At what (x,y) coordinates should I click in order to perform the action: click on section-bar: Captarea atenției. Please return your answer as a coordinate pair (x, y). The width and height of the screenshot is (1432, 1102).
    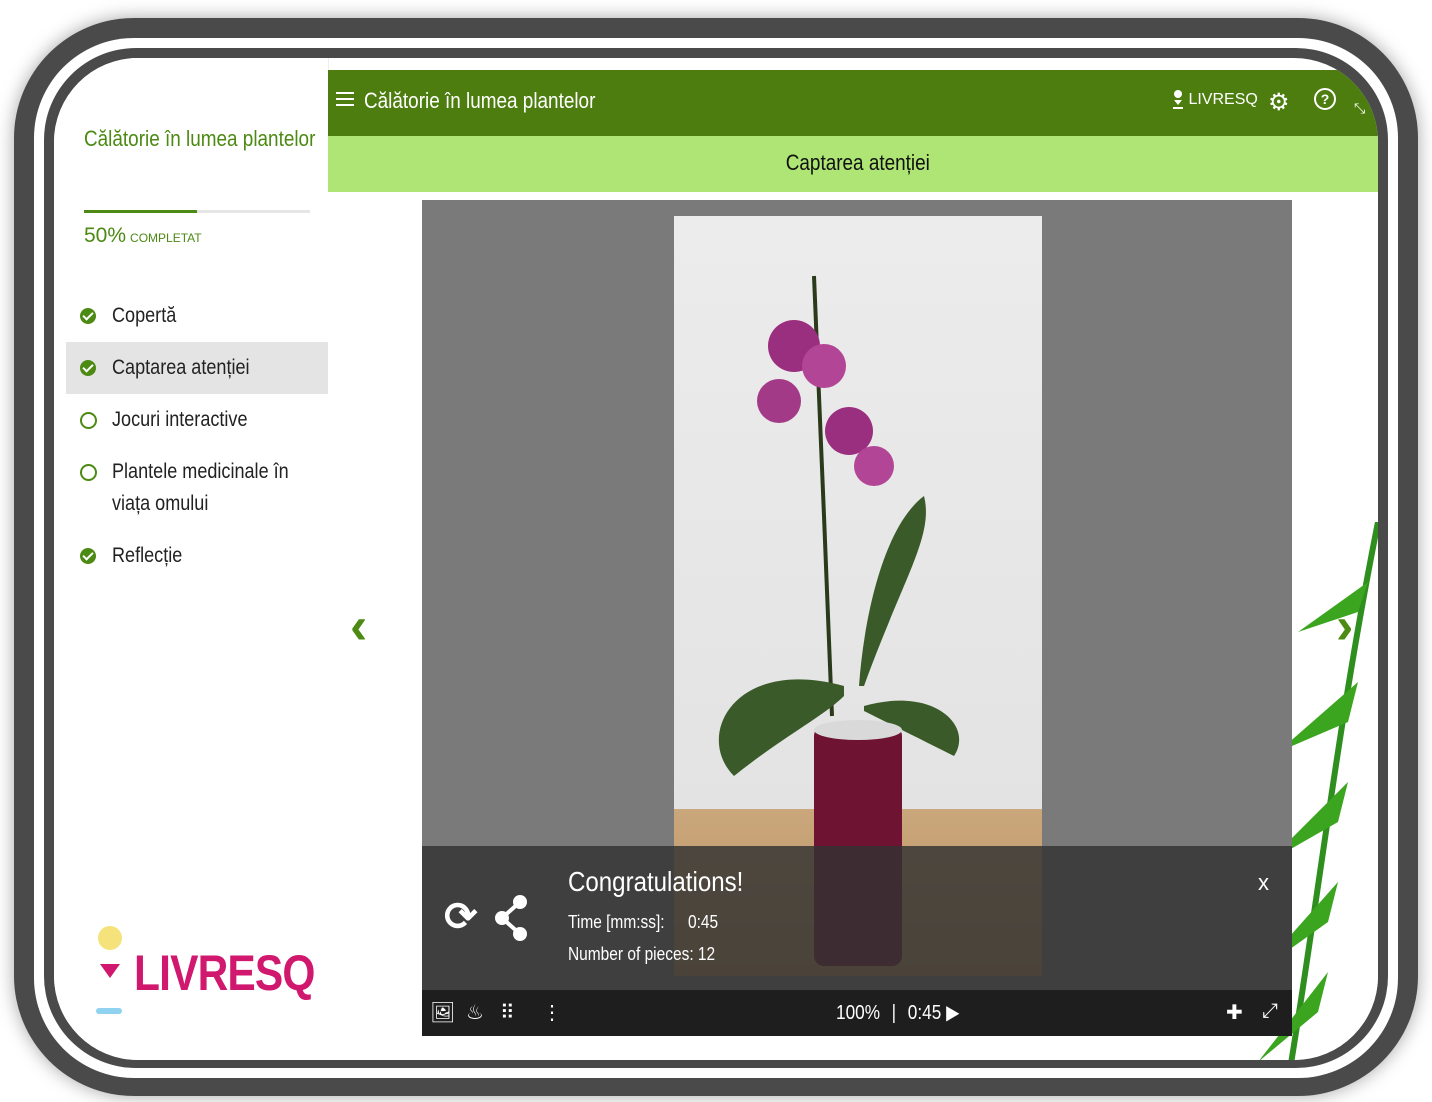
    Looking at the image, I should click on (853, 164).